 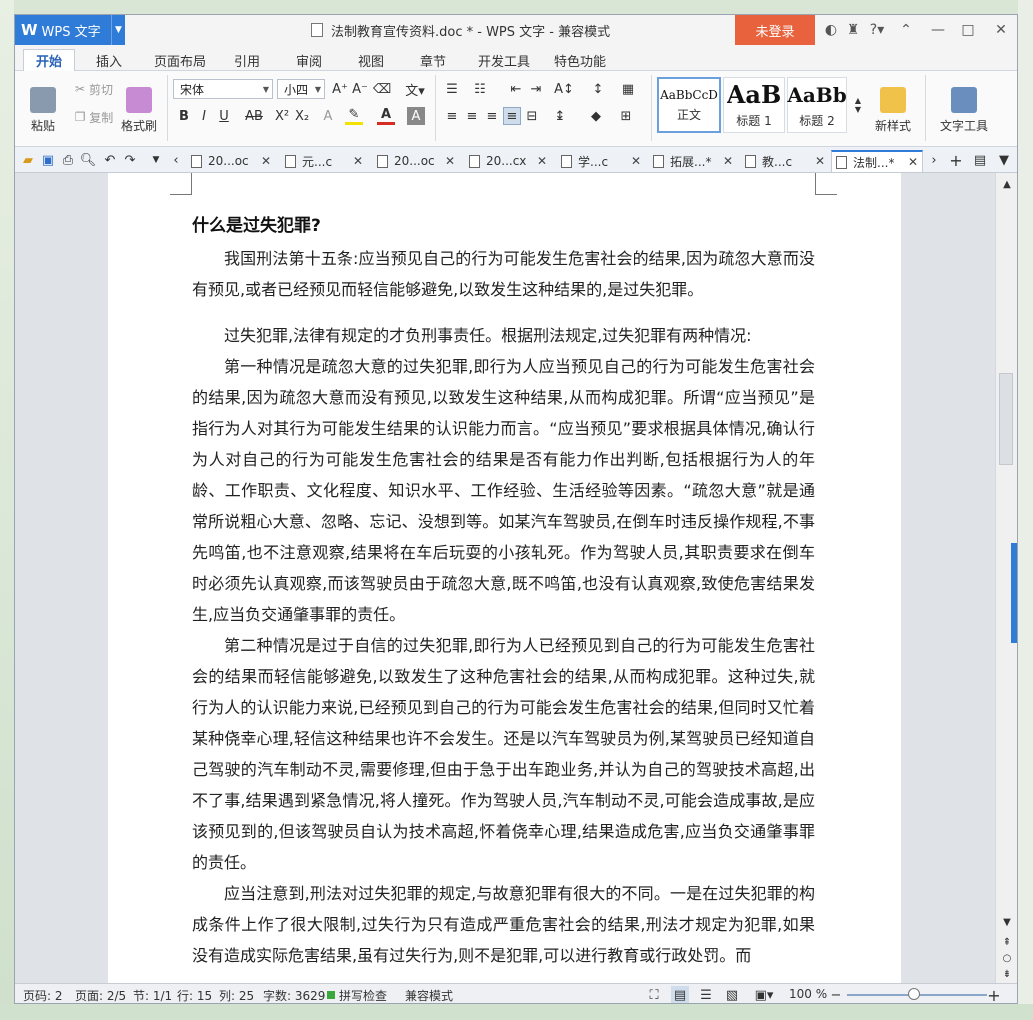 What do you see at coordinates (94, 117) in the screenshot?
I see `copy-button: ❐ 复制` at bounding box center [94, 117].